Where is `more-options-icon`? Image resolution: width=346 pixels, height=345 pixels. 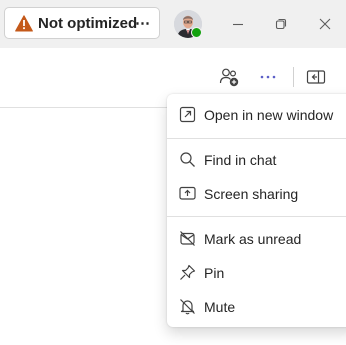 more-options-icon is located at coordinates (268, 77).